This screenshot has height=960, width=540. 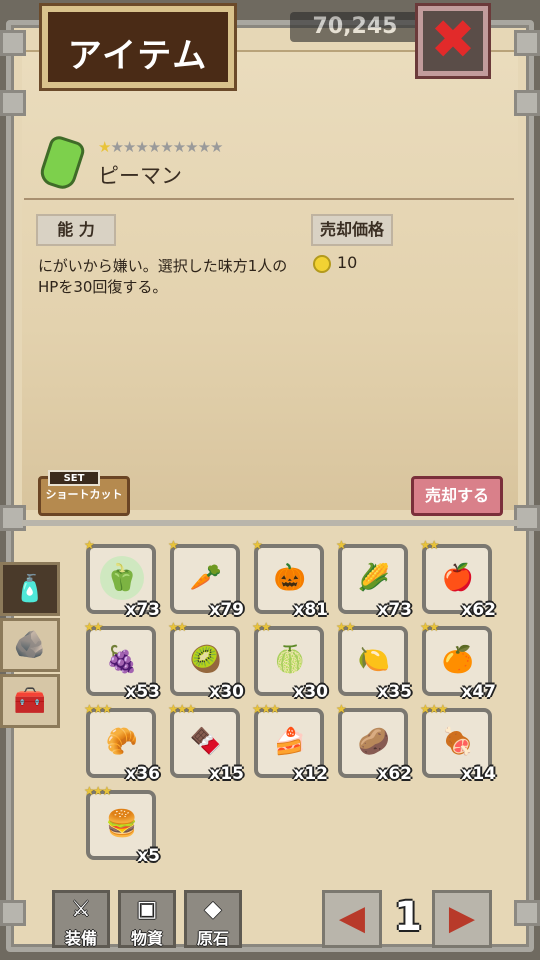 I want to click on slot-quantity: x79, so click(x=226, y=610).